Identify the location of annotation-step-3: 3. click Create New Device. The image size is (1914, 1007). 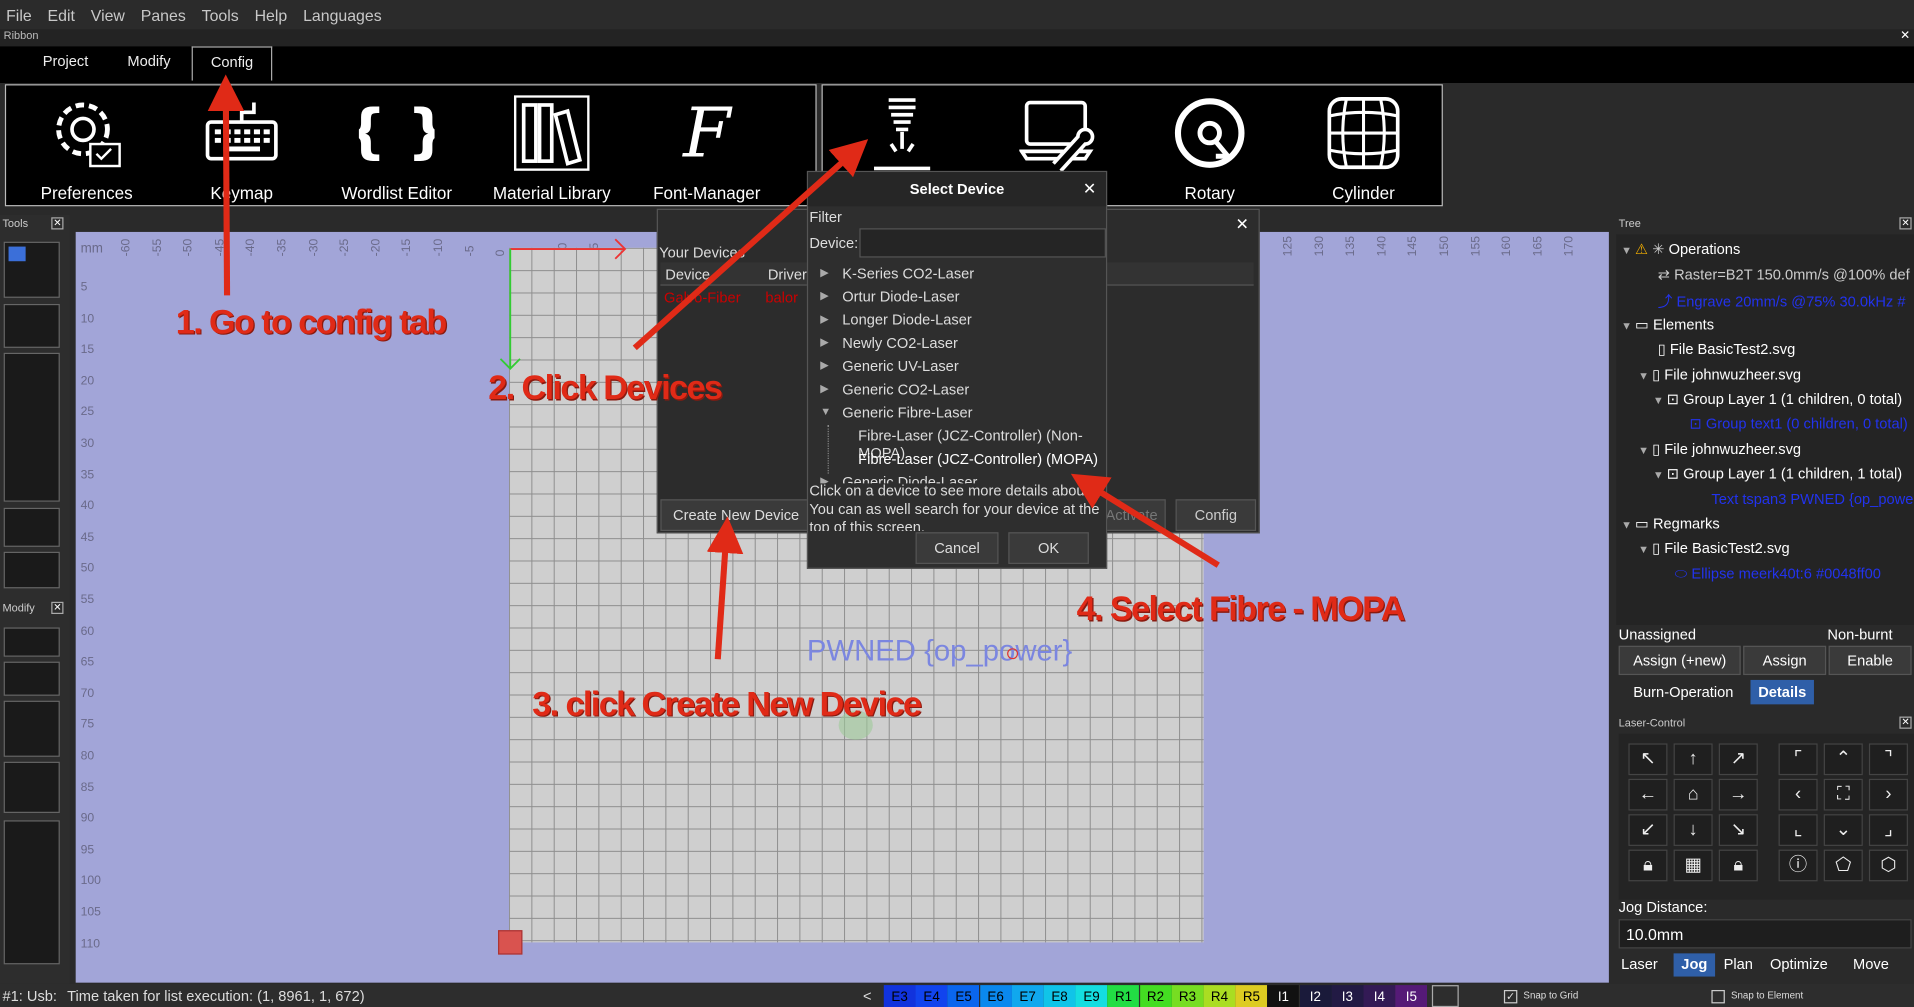
(727, 703).